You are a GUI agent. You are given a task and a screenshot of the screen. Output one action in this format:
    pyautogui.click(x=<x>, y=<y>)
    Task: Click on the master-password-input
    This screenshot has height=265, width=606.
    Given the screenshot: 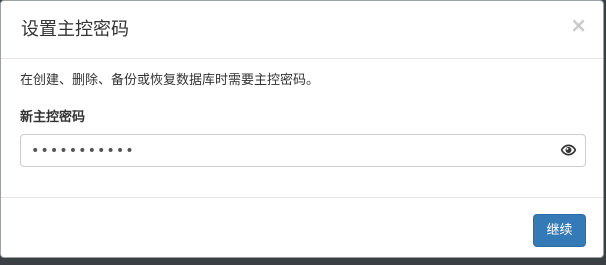 What is the action you would take?
    pyautogui.click(x=303, y=150)
    